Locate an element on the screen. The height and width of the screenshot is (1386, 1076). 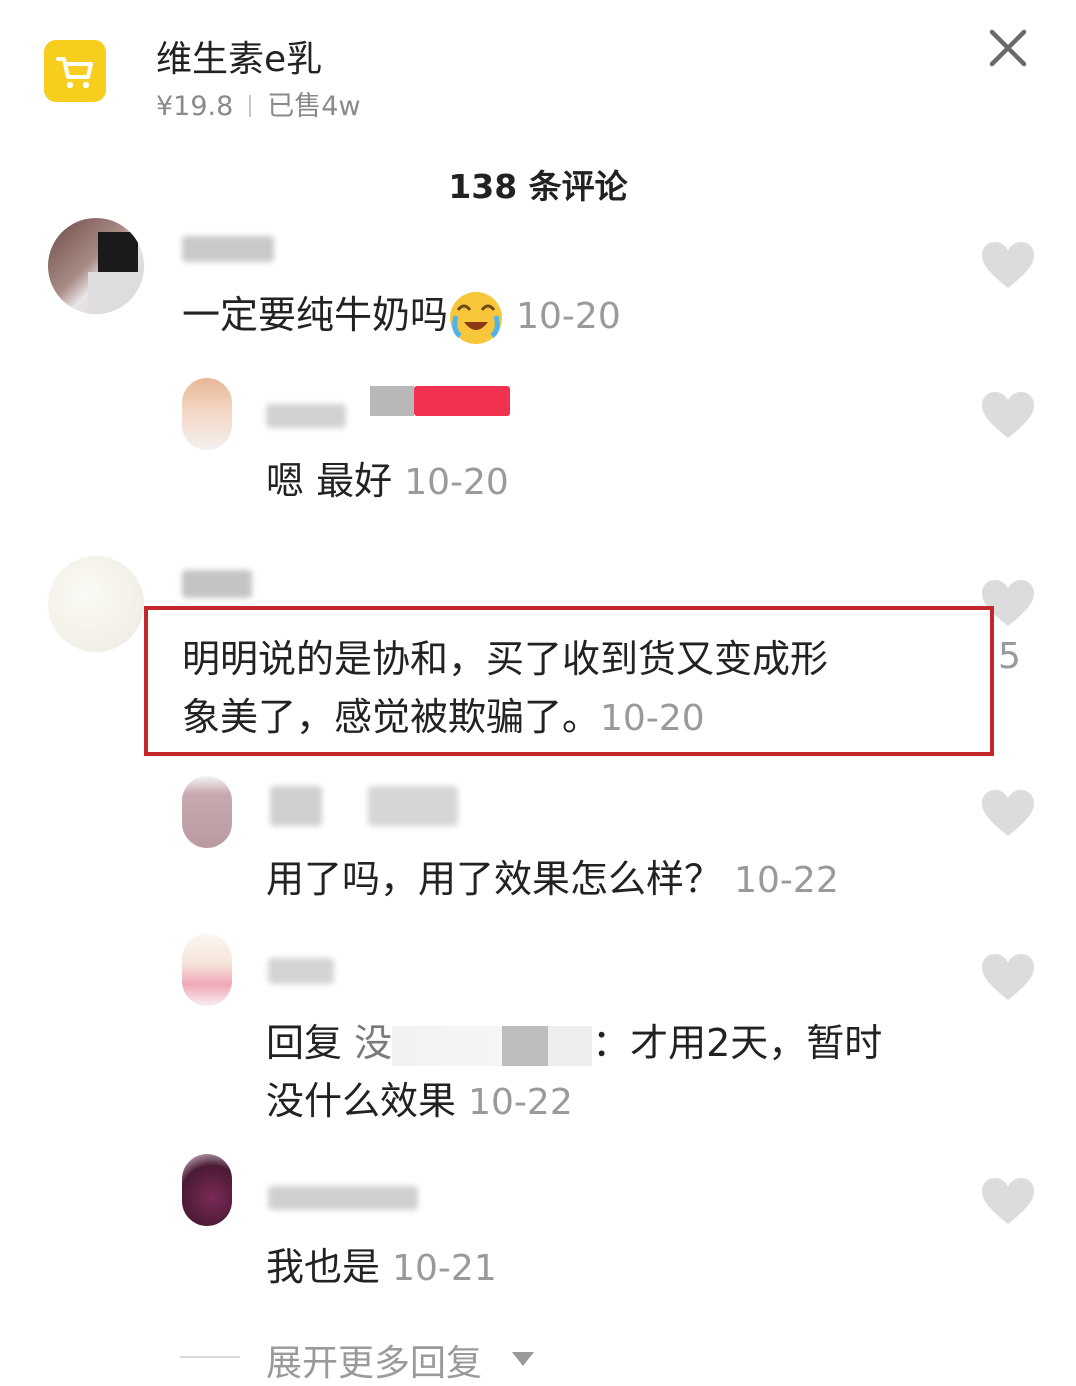
close-icon is located at coordinates (1008, 48).